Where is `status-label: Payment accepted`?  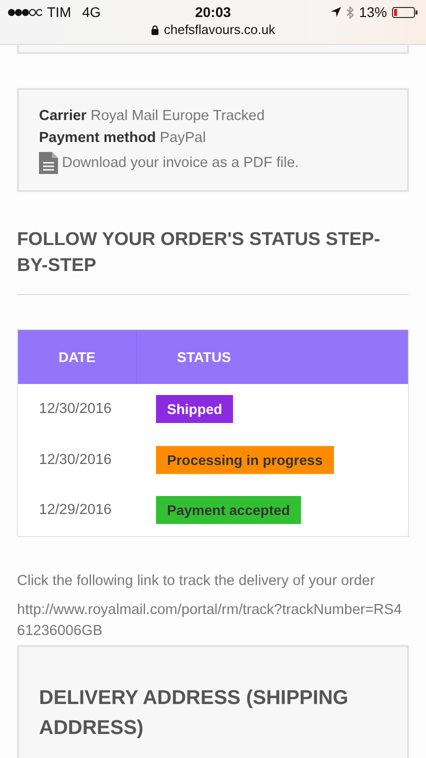 status-label: Payment accepted is located at coordinates (228, 510).